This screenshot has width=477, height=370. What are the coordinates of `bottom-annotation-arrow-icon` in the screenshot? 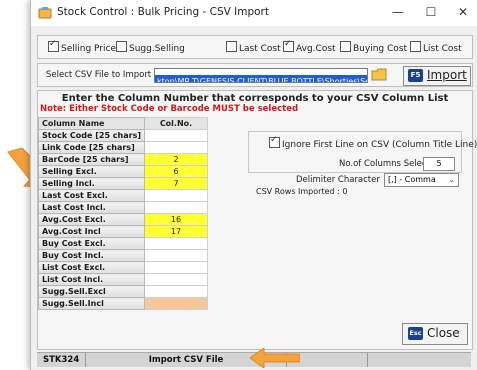 It's located at (275, 358).